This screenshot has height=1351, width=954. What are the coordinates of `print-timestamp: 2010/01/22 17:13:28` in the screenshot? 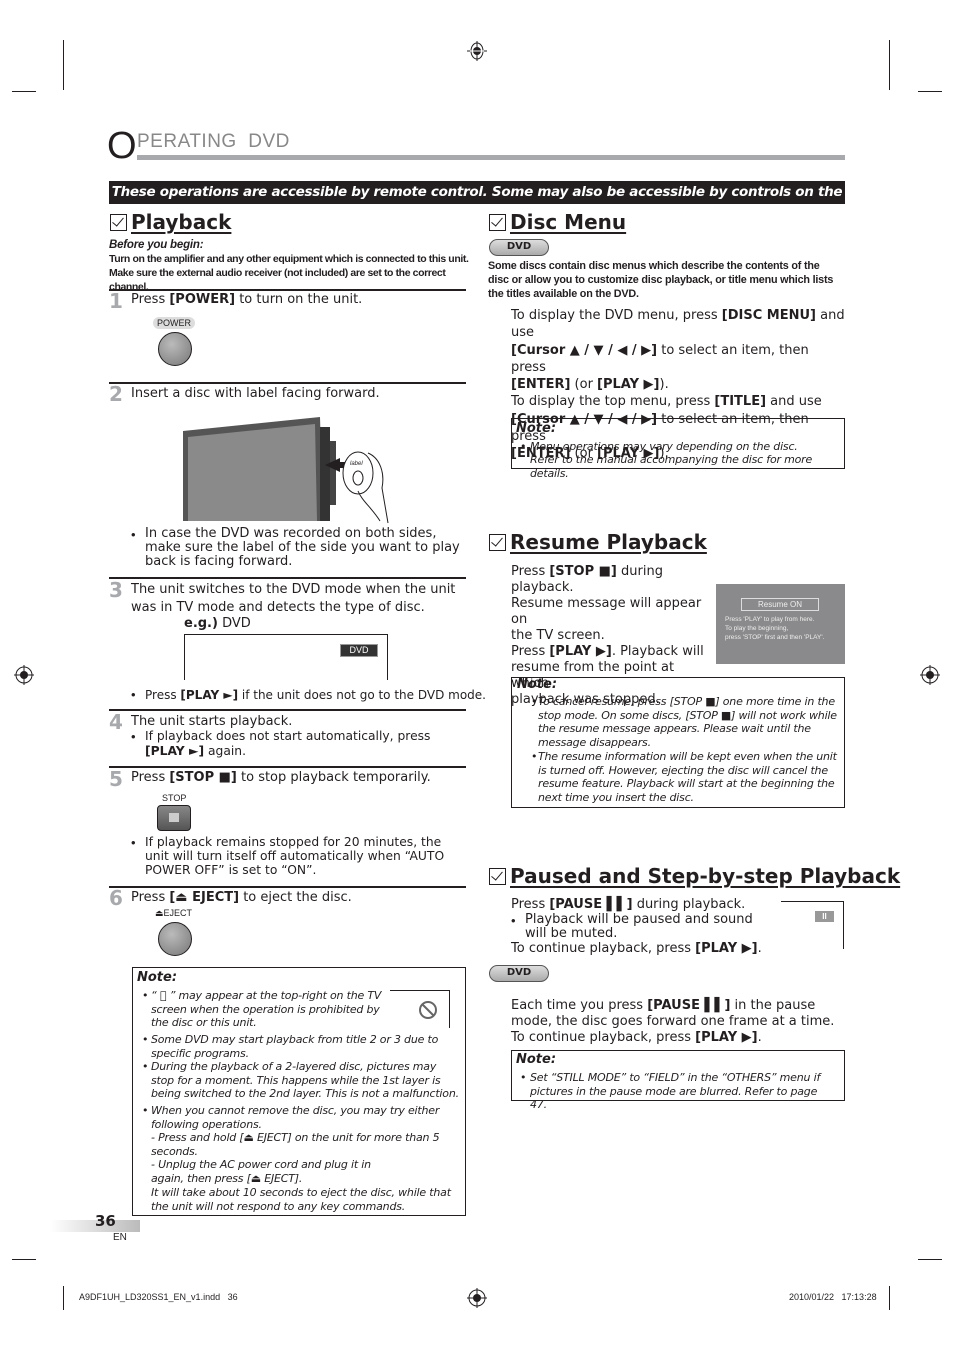 It's located at (833, 1297).